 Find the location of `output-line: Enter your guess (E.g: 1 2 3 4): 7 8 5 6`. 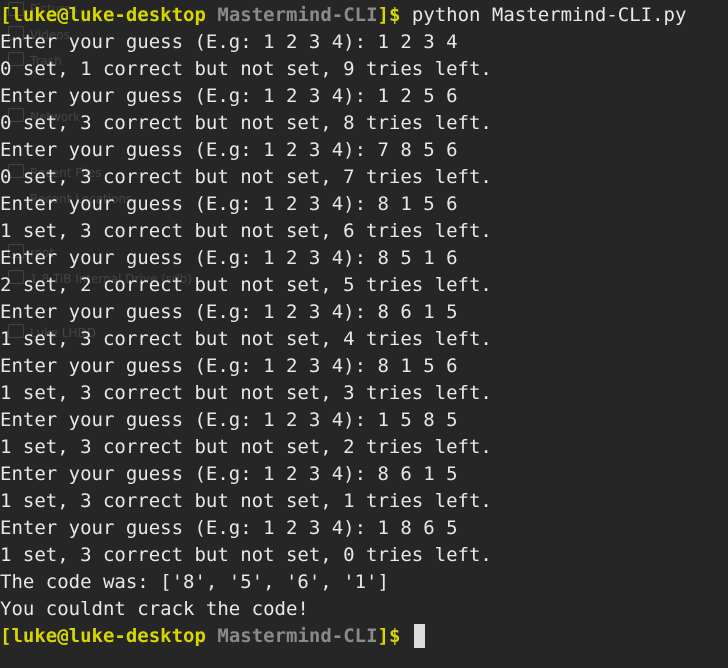

output-line: Enter your guess (E.g: 1 2 3 4): 7 8 5 6 is located at coordinates (229, 150).